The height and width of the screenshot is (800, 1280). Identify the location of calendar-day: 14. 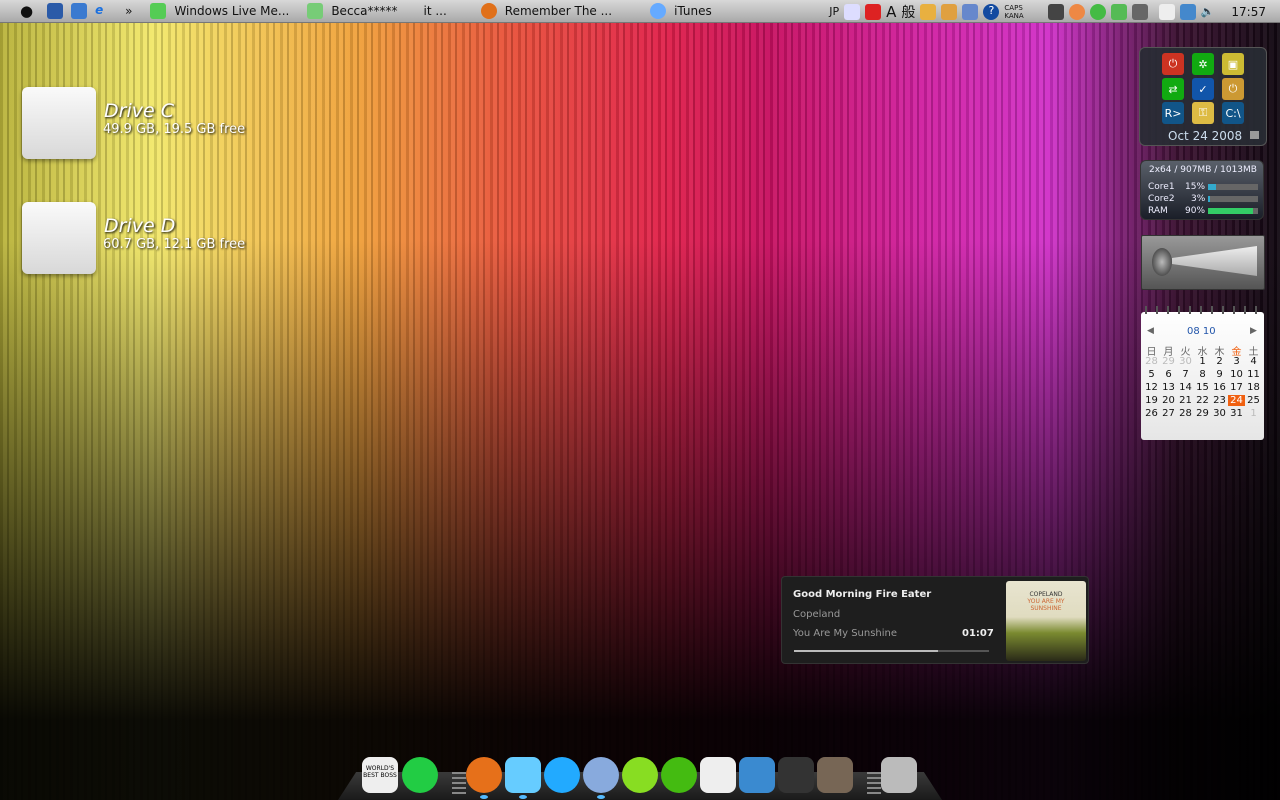
(1185, 387).